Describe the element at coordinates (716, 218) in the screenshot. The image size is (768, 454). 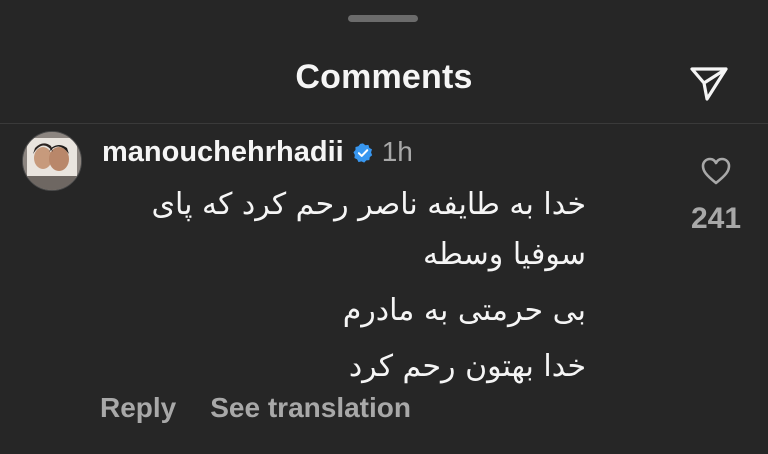
I see `like-count: 241` at that location.